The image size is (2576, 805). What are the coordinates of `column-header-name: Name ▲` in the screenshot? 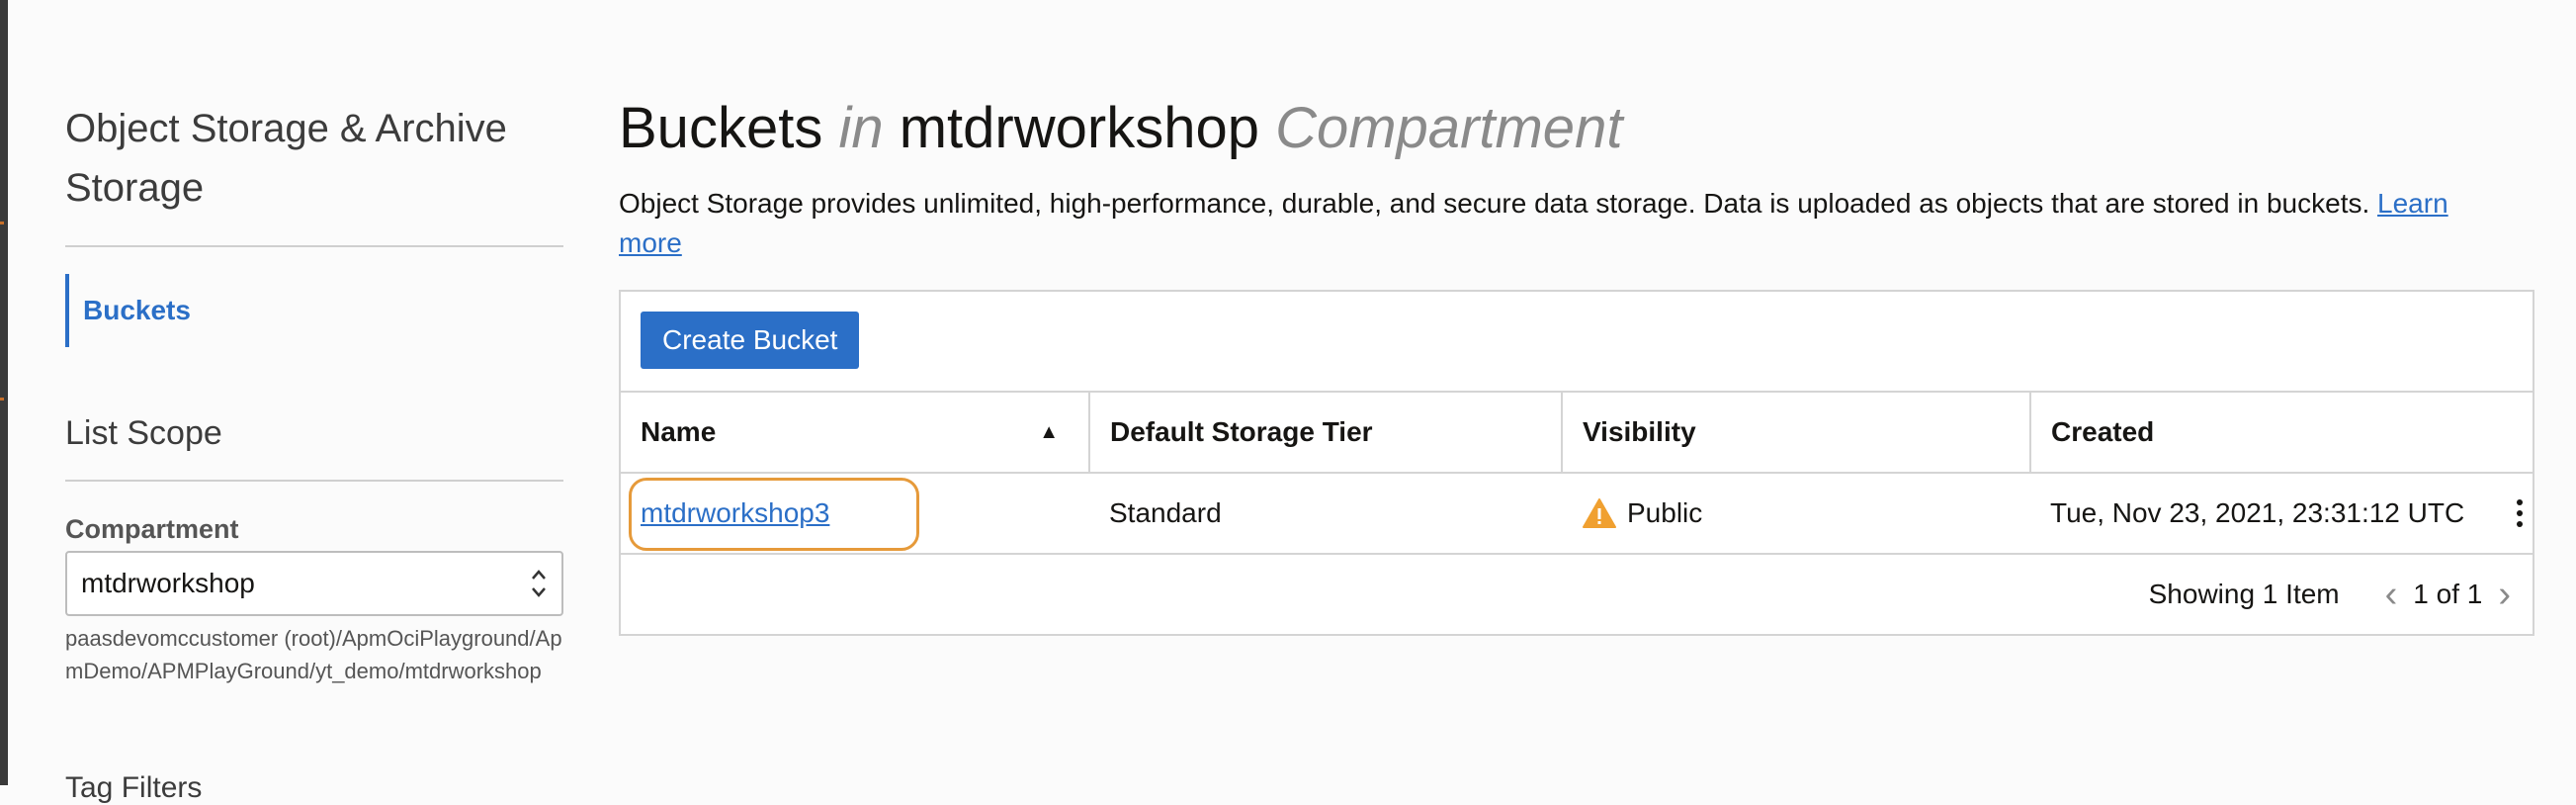 It's located at (855, 433).